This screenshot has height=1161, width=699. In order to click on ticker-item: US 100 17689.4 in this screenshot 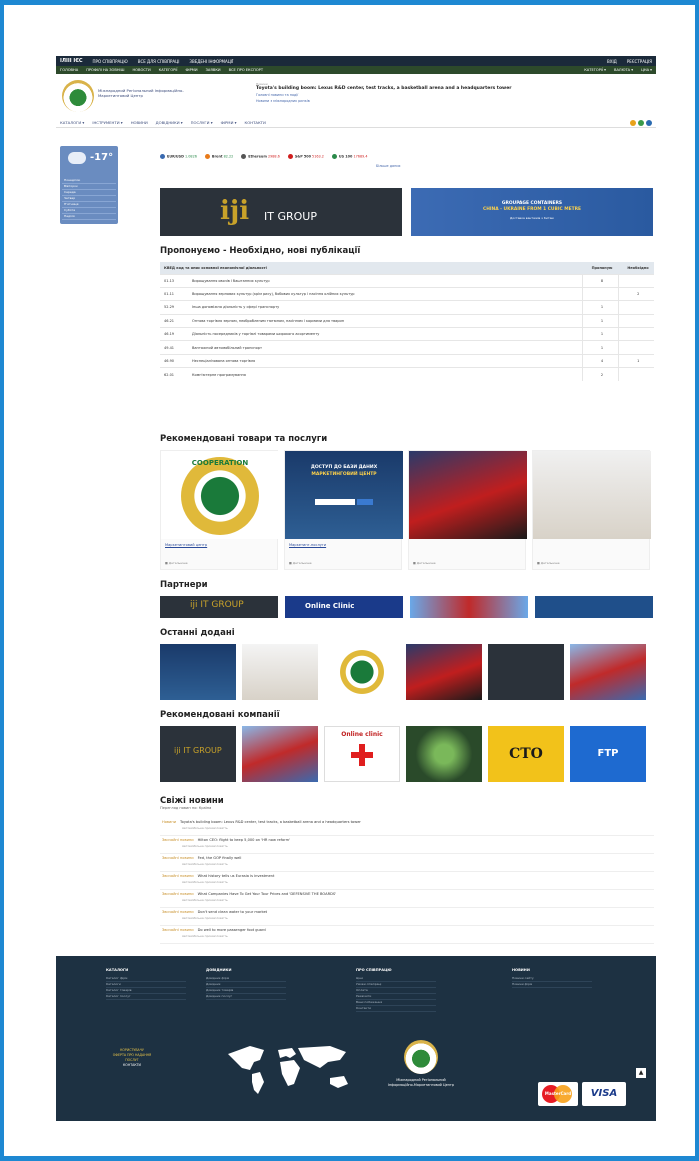, I will do `click(349, 156)`.